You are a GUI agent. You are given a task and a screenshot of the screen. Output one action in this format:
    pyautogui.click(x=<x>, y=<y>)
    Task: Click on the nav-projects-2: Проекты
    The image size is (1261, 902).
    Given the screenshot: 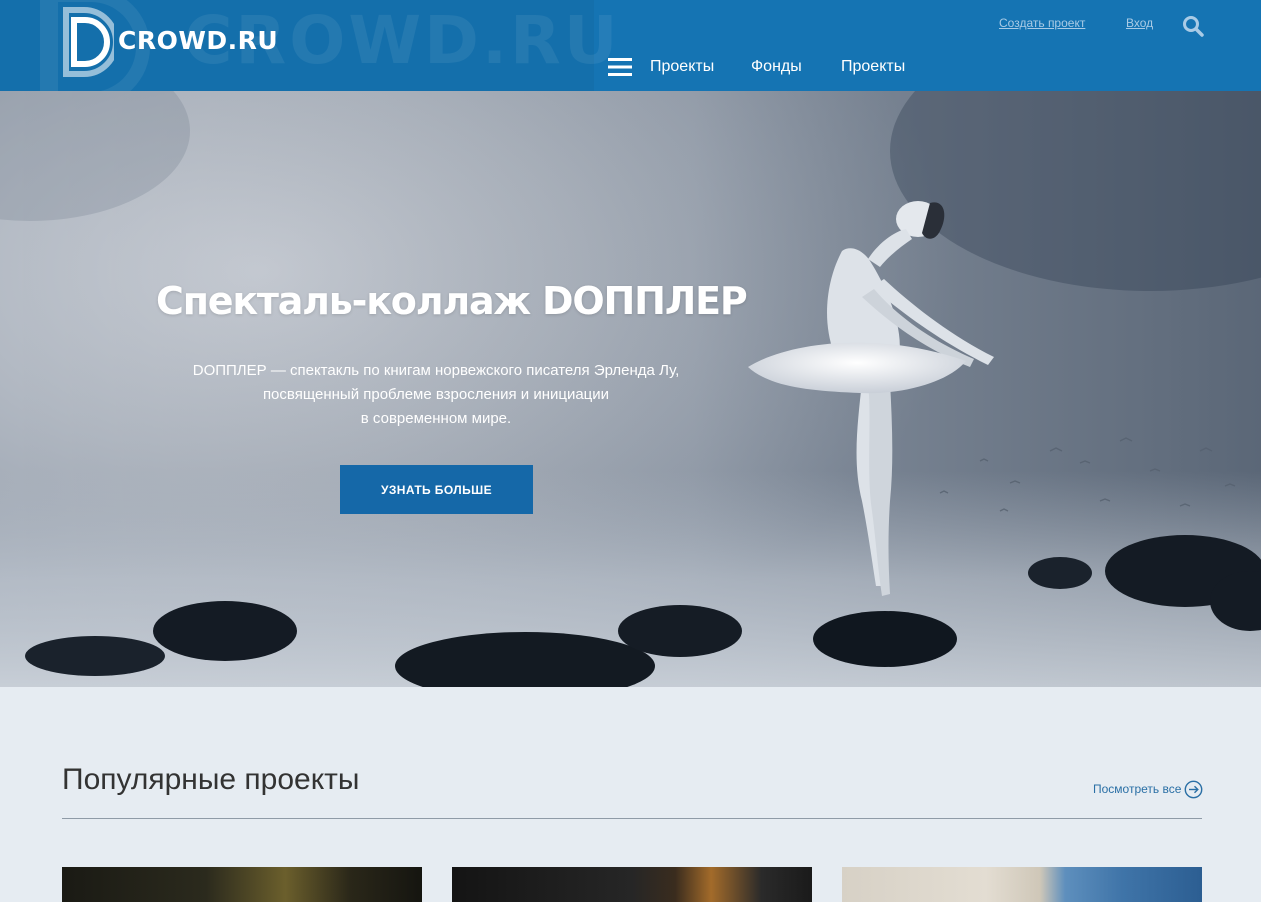 What is the action you would take?
    pyautogui.click(x=873, y=67)
    